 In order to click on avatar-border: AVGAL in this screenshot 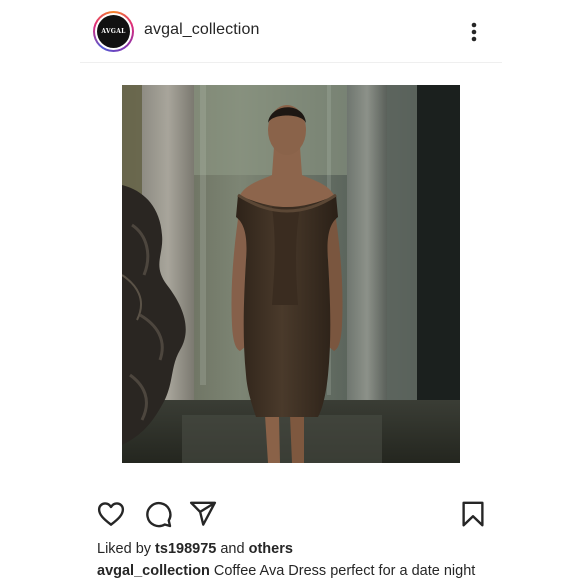, I will do `click(113, 31)`.